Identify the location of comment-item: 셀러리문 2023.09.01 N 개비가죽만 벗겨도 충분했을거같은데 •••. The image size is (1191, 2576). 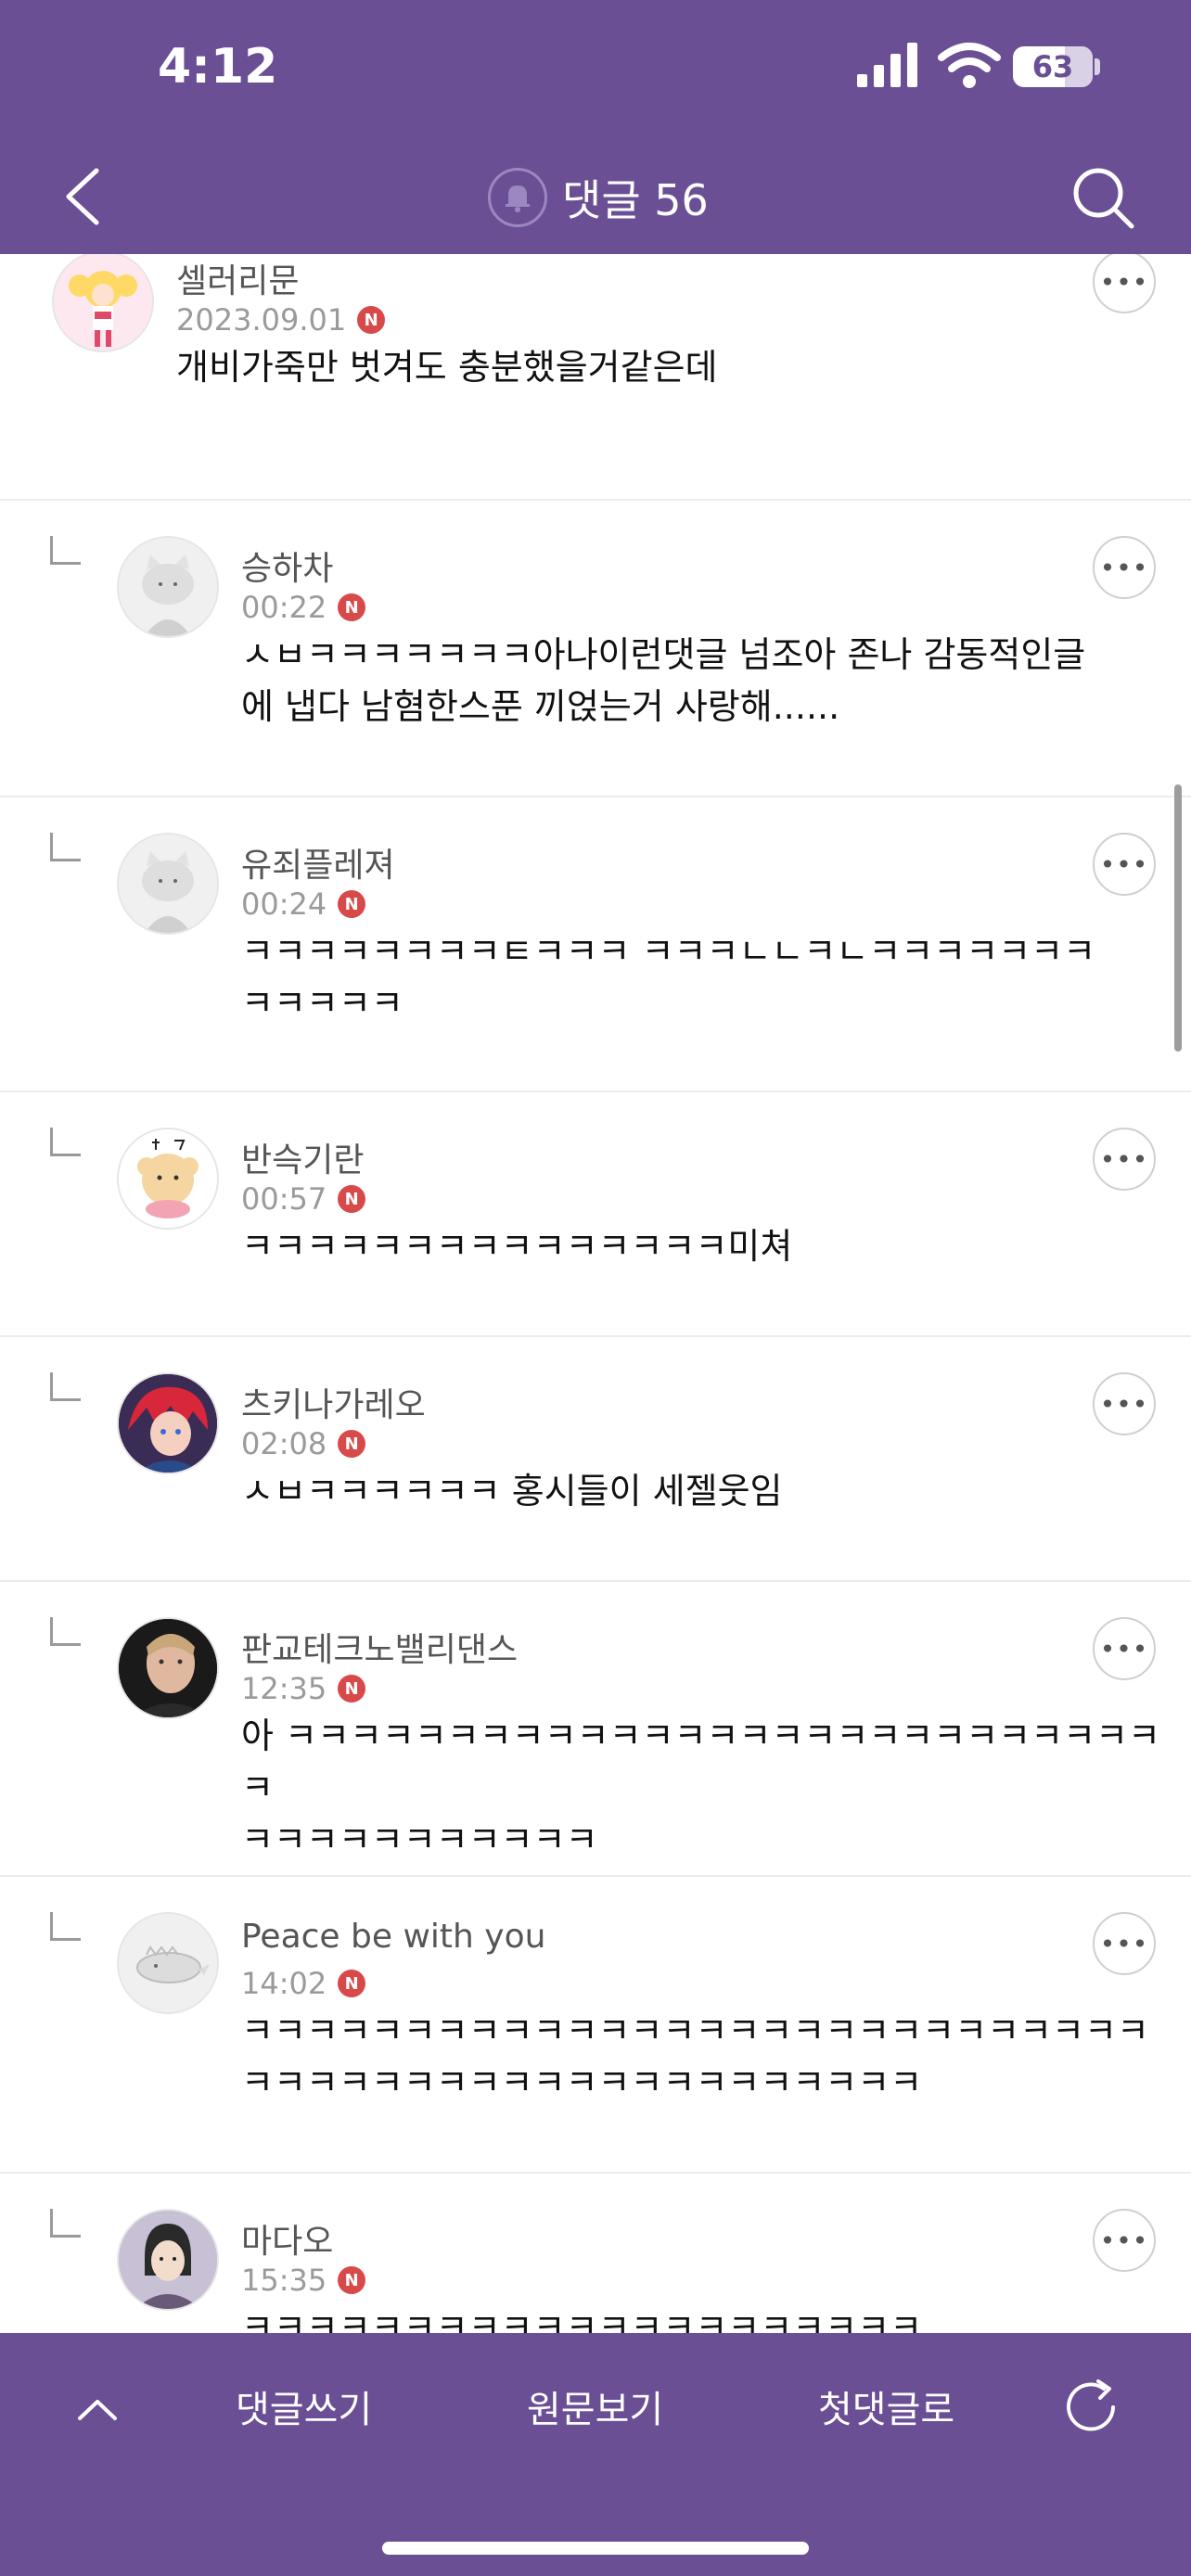
(595, 378).